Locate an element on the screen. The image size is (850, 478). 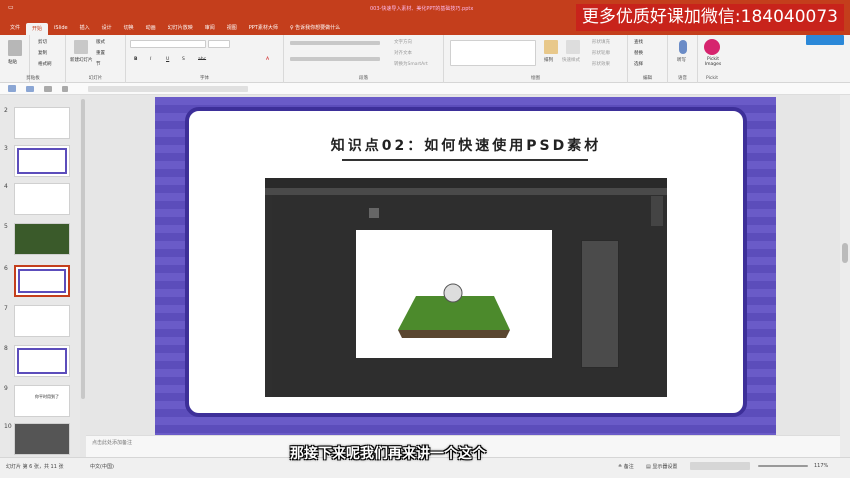
thumbnail-frame is located at coordinates (42, 281).